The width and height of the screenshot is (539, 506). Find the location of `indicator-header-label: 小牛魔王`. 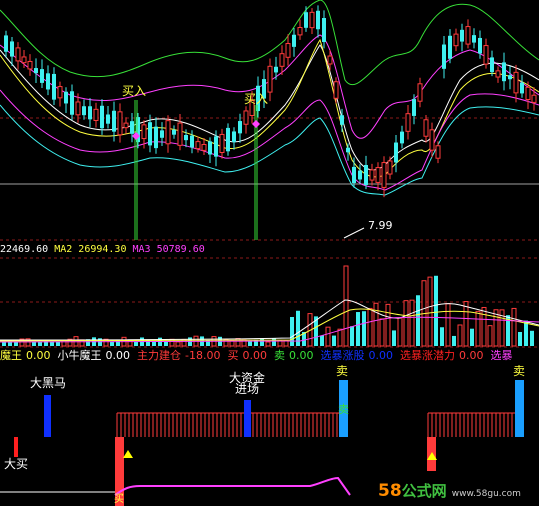

indicator-header-label: 小牛魔王 is located at coordinates (79, 355).